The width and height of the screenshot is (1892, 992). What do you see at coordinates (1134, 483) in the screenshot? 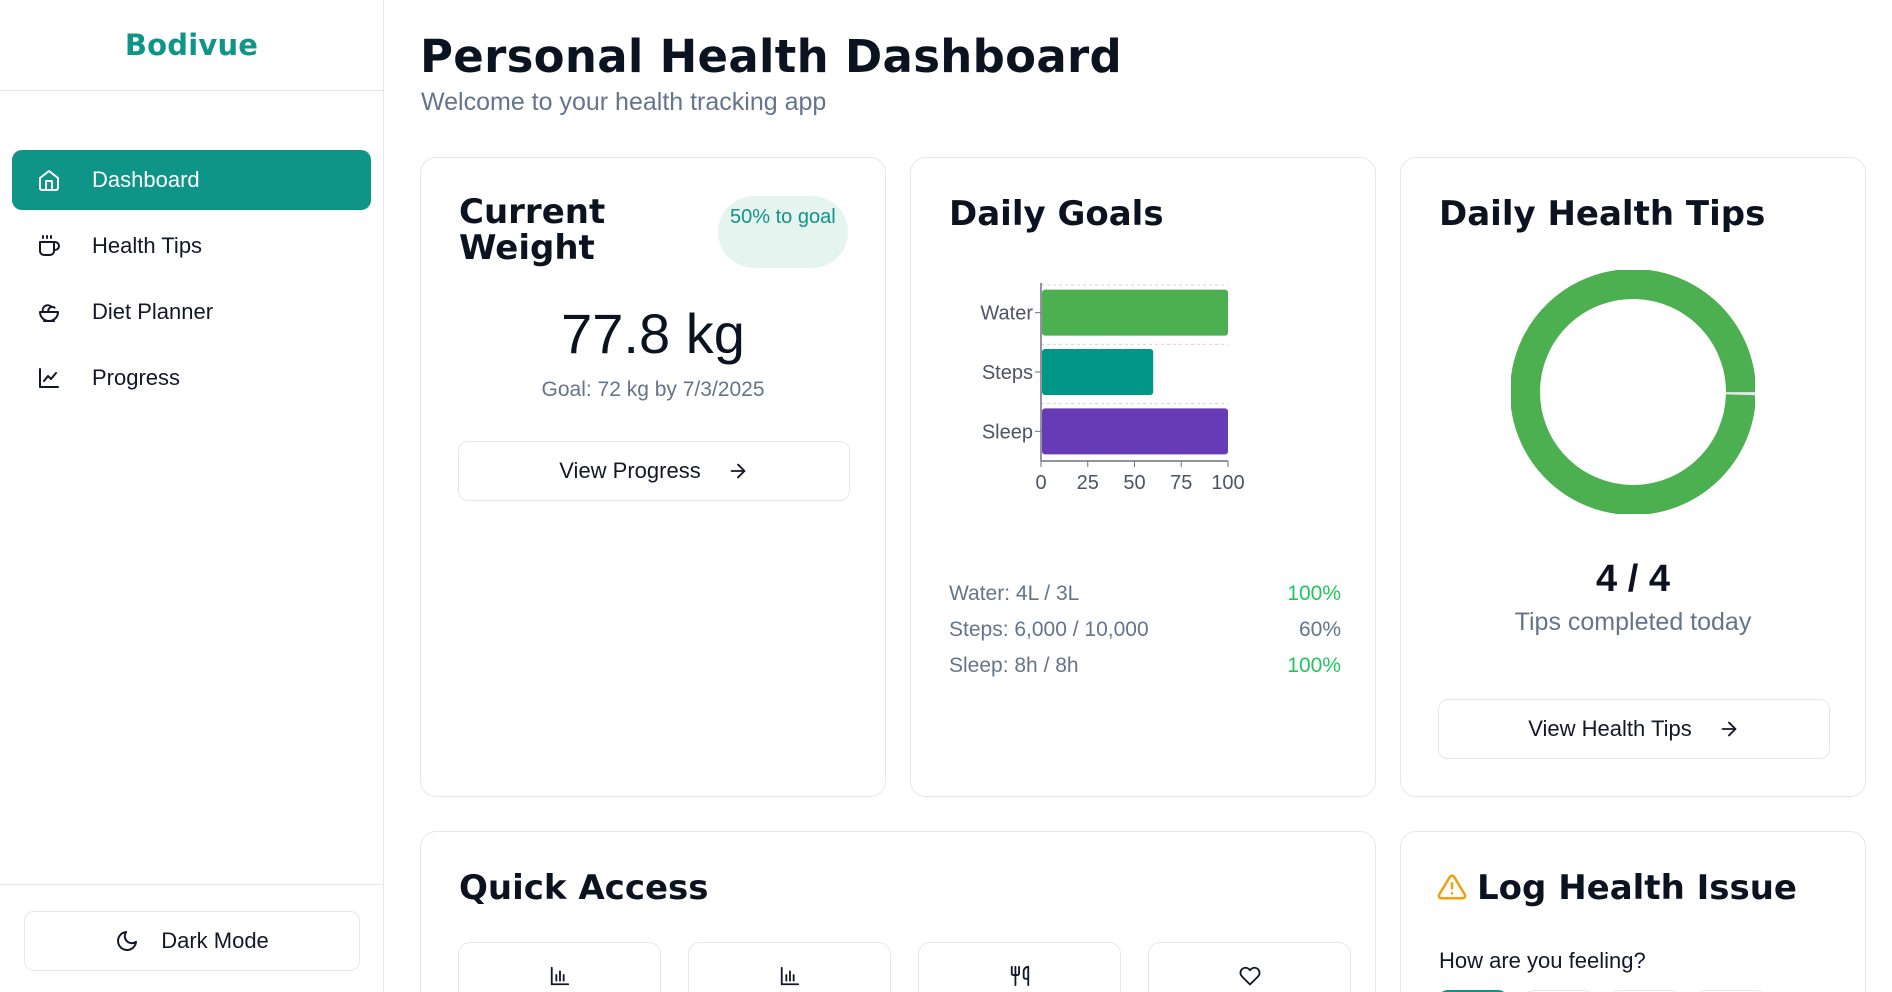
I see `x-tick-label: 50` at bounding box center [1134, 483].